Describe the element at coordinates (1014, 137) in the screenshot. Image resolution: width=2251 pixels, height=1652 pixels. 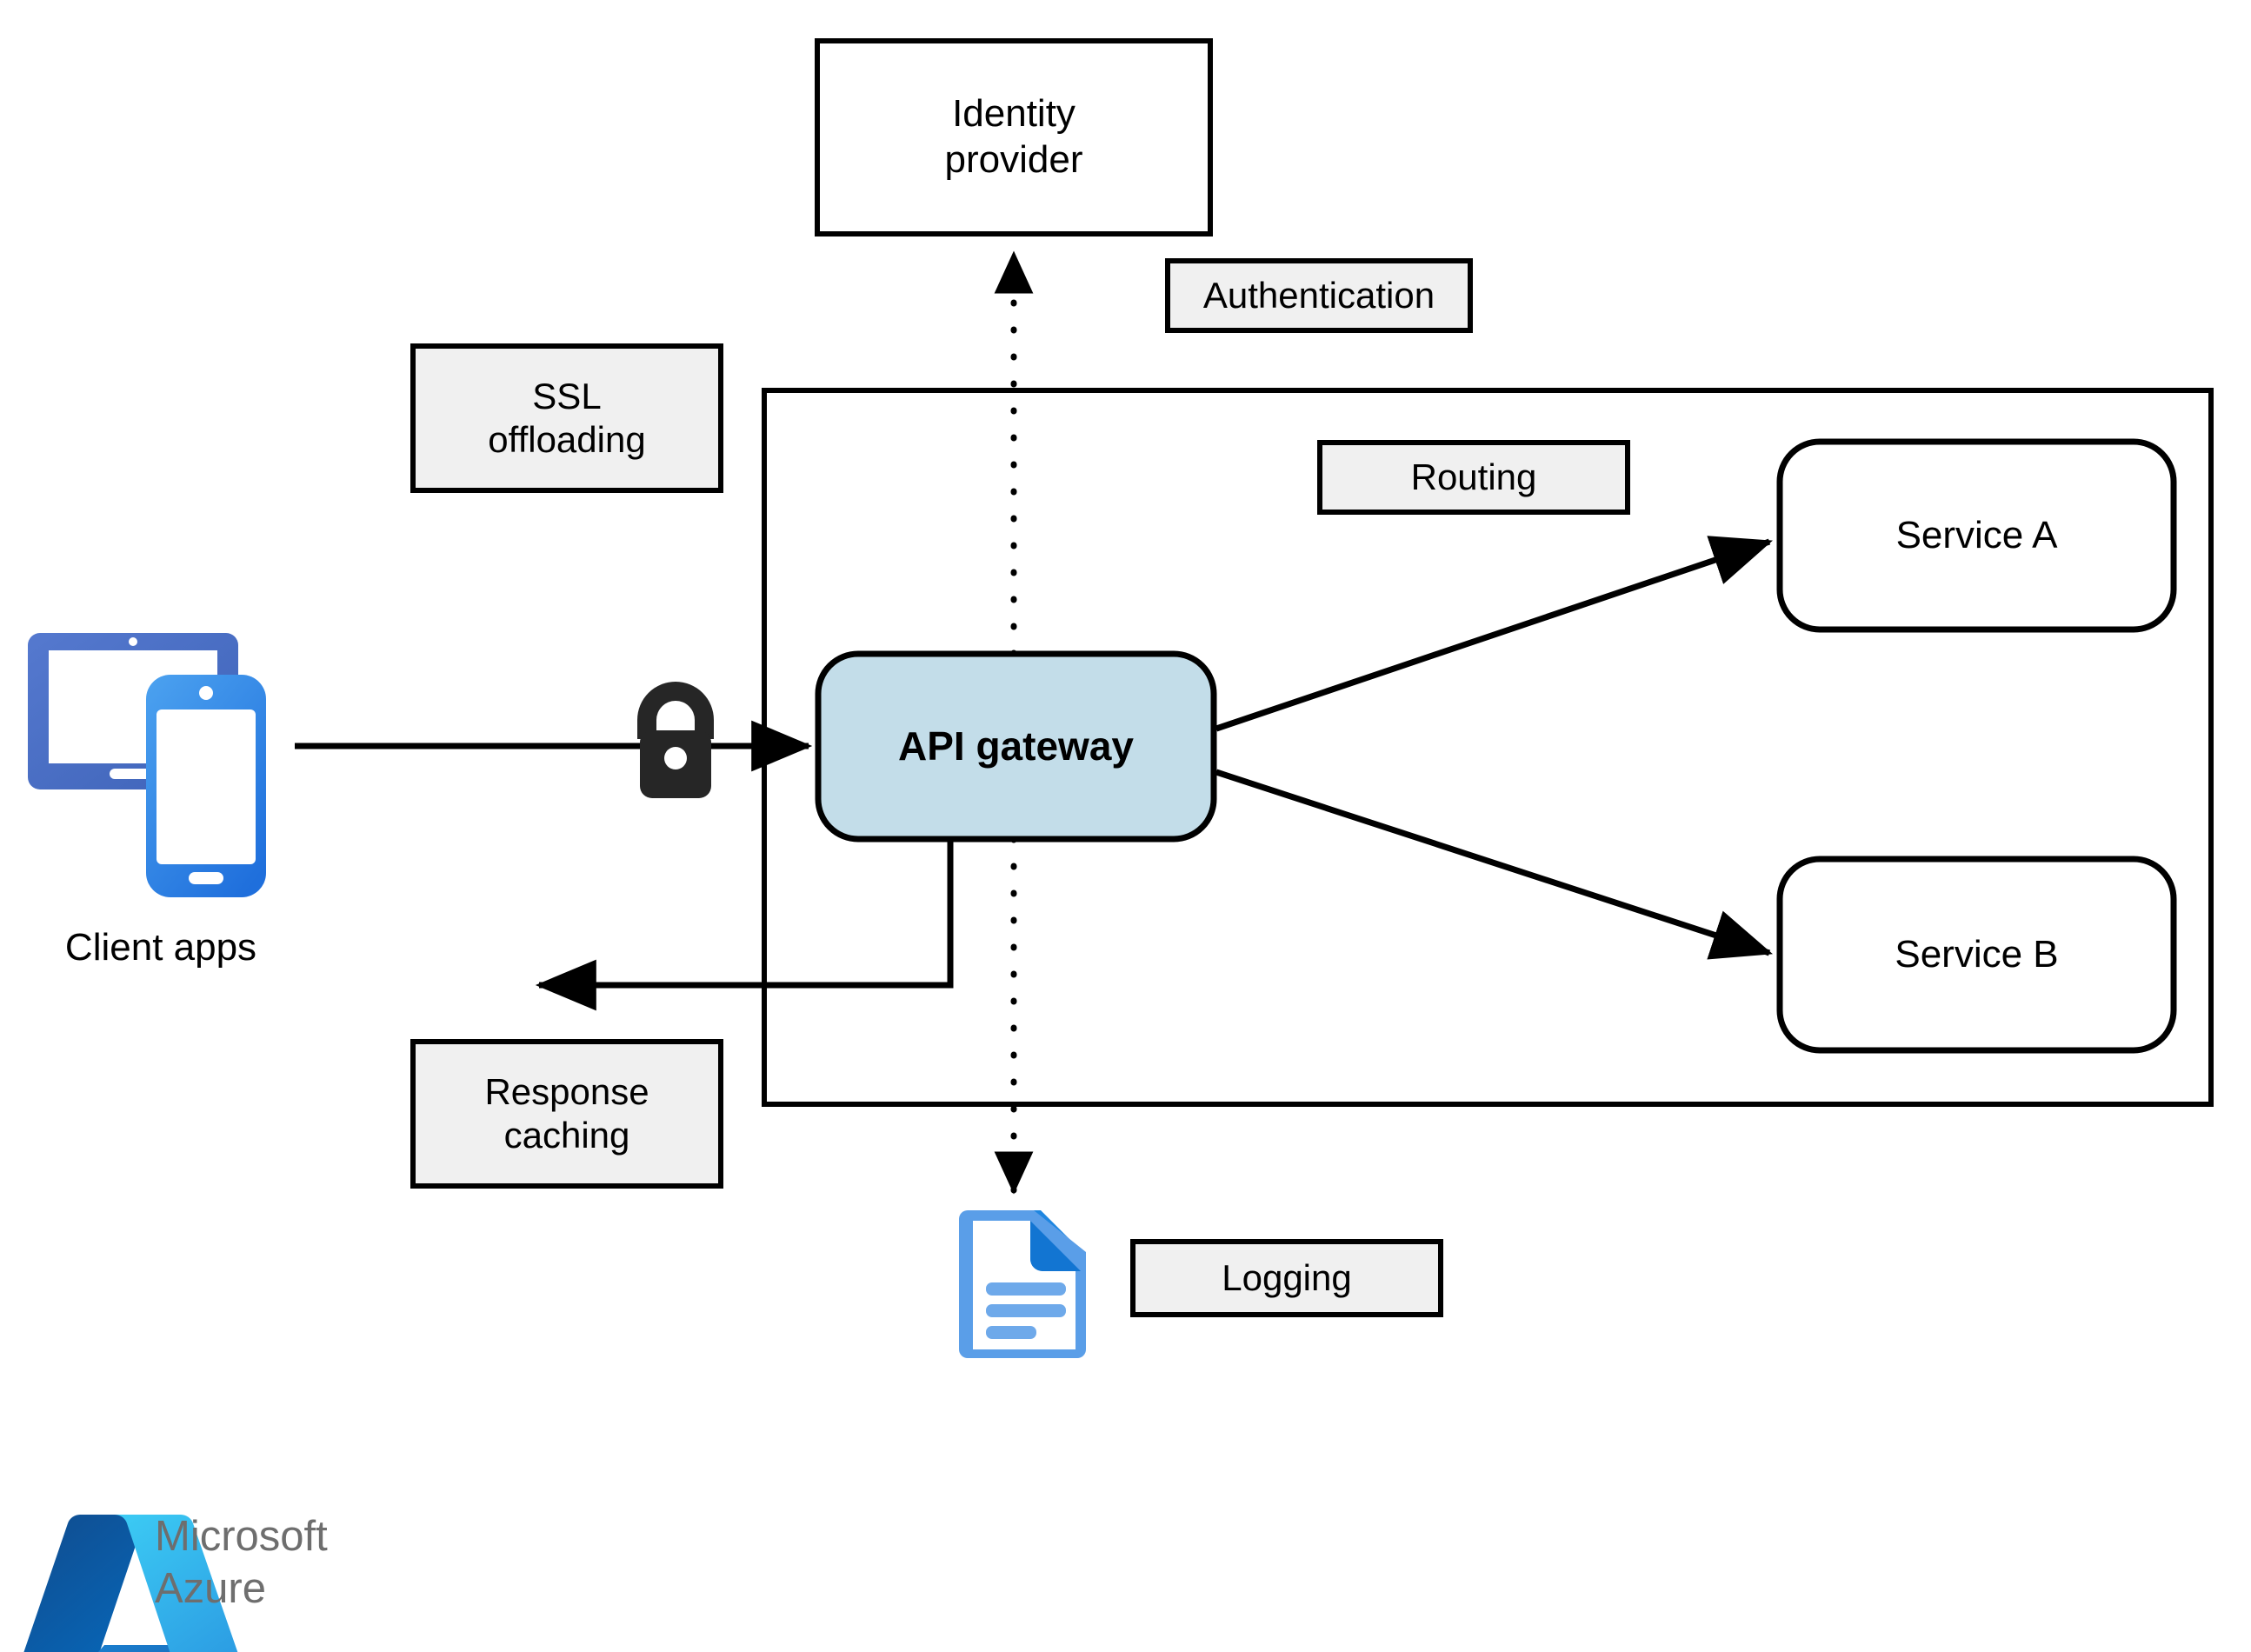
I see `identity-provider-box` at that location.